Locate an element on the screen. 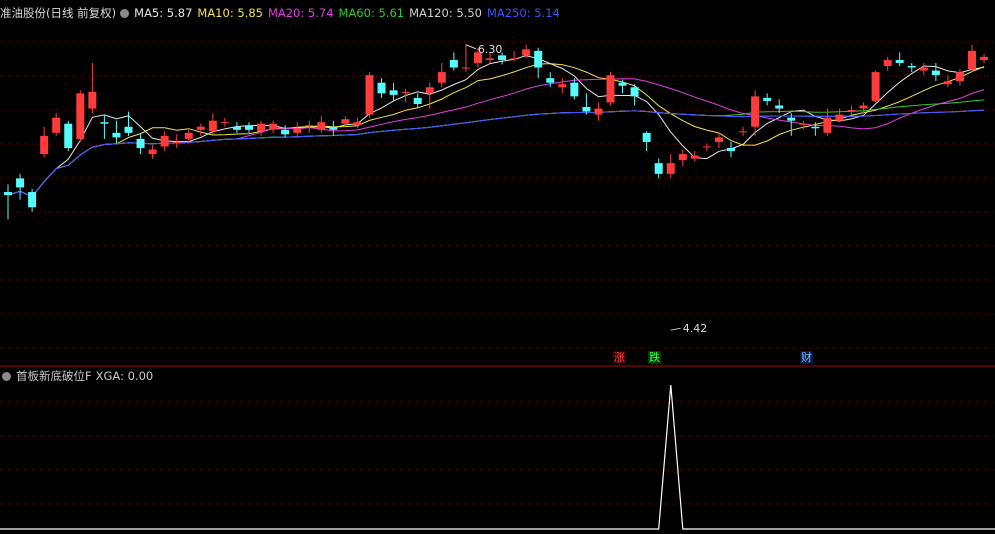  price-annotations: 6.30 4.42 is located at coordinates (586, 189).